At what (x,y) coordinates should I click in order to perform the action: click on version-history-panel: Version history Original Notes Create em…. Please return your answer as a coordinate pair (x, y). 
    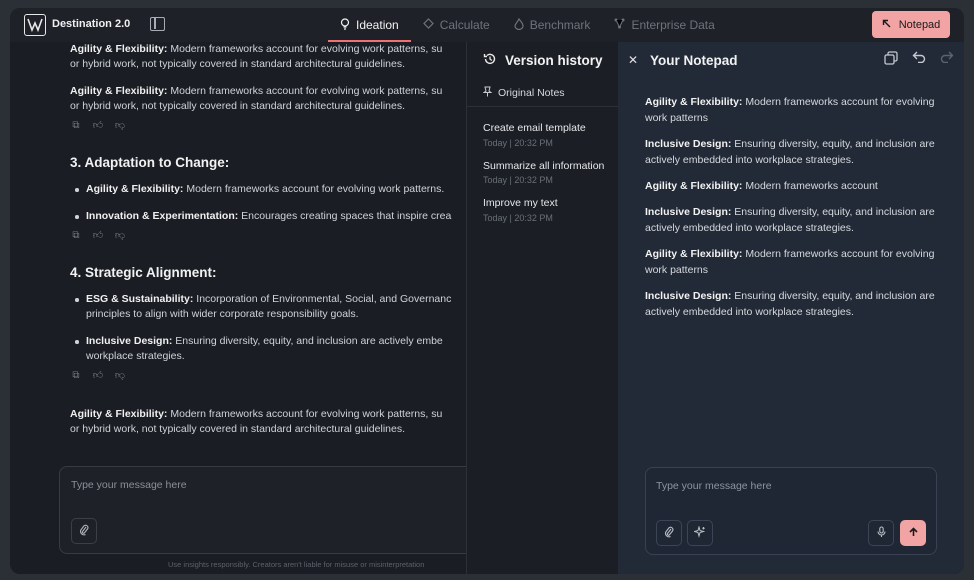
    Looking at the image, I should click on (542, 308).